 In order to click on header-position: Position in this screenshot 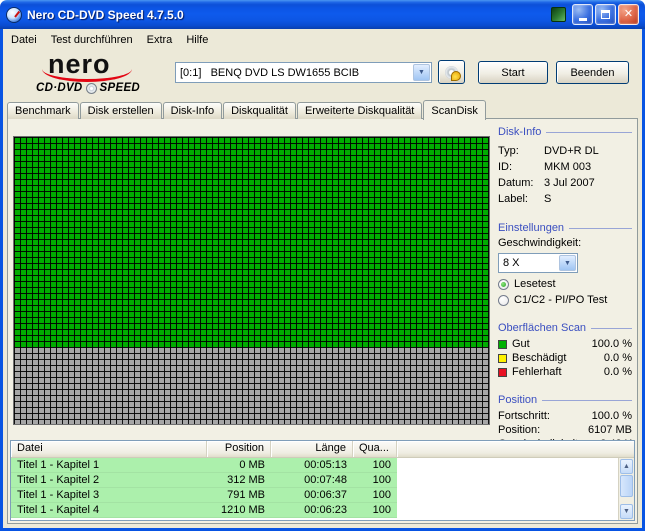, I will do `click(239, 449)`.